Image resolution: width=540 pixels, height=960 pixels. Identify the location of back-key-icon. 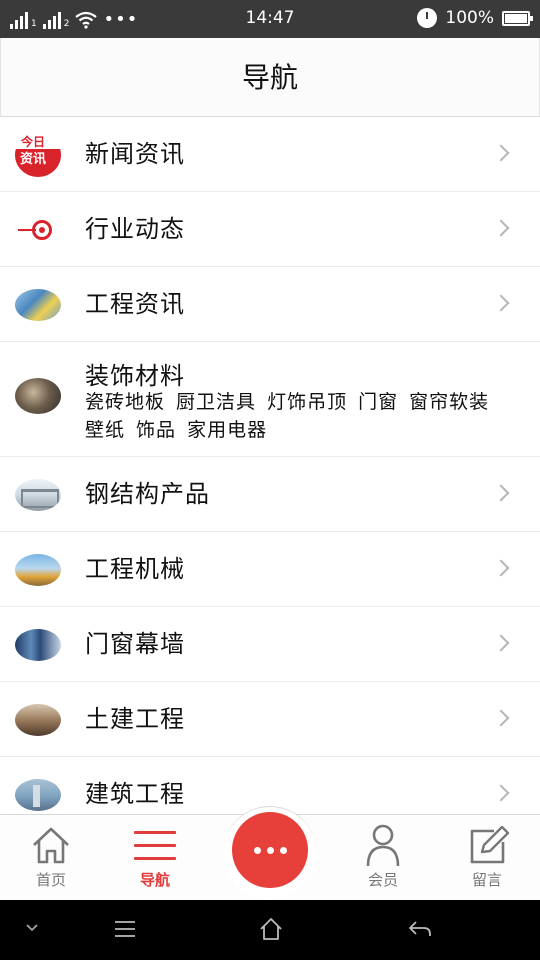
(420, 929).